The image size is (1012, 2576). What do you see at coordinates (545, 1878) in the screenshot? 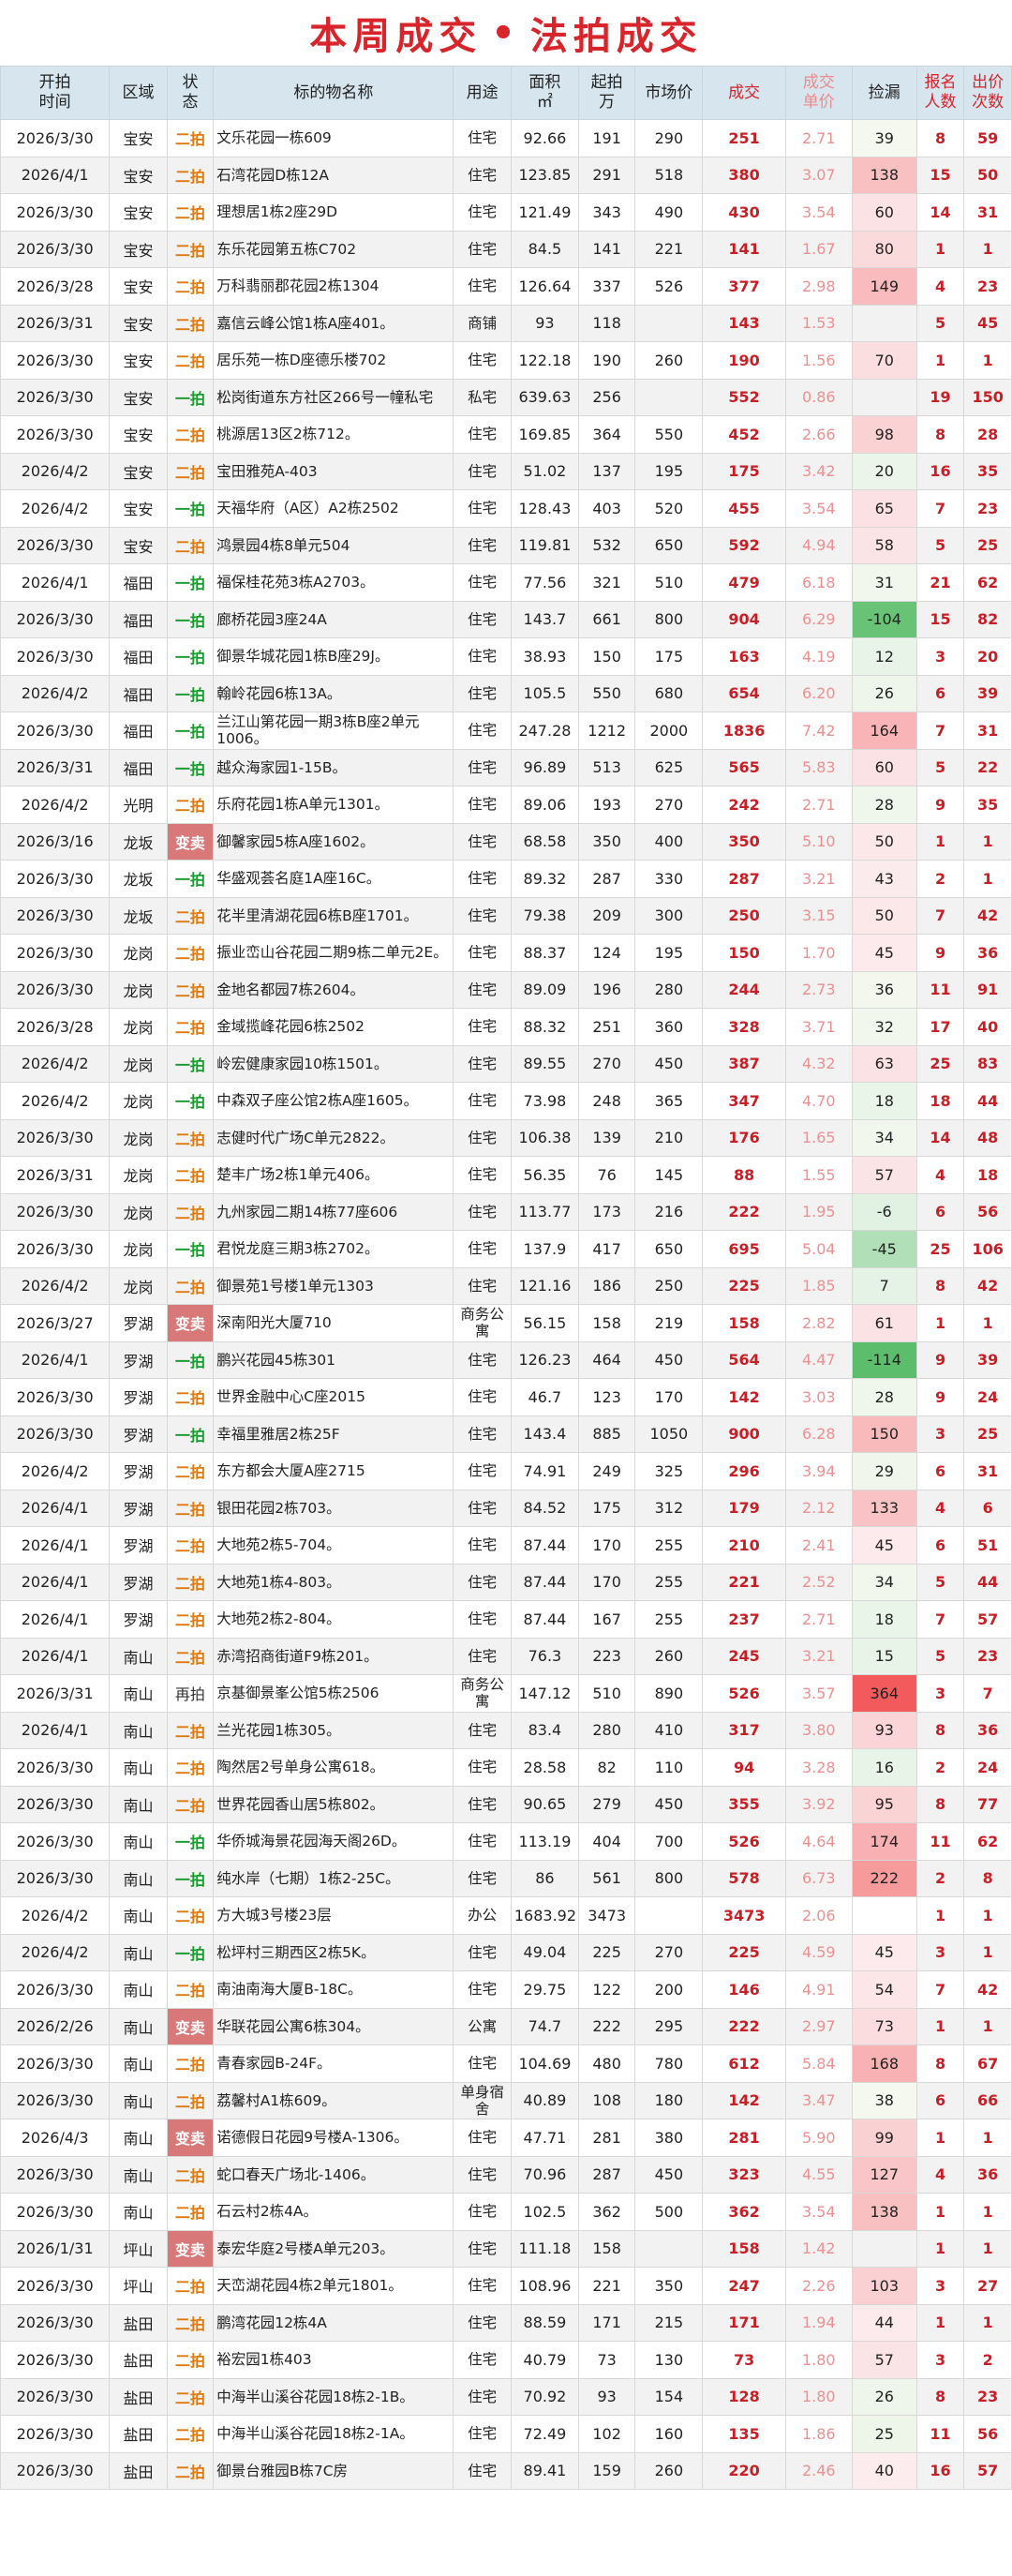
I see `cell-size: 86` at bounding box center [545, 1878].